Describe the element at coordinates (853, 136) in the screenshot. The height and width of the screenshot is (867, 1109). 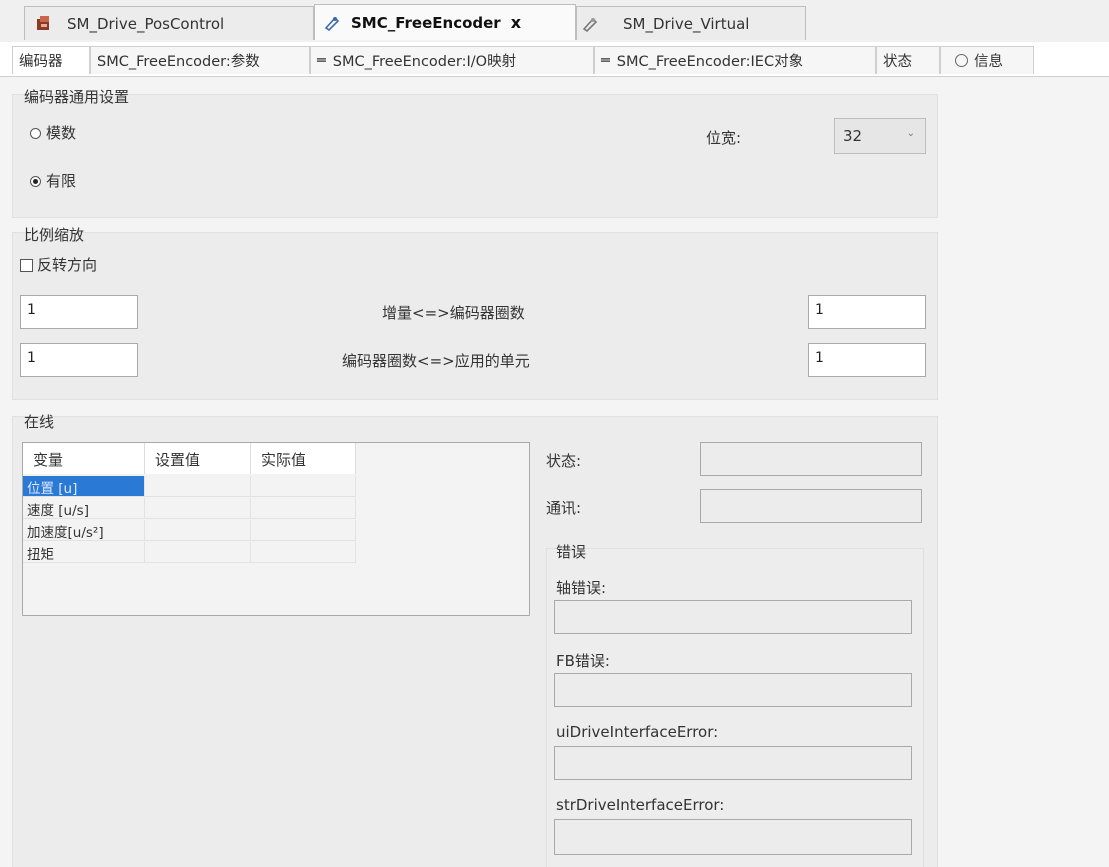
I see `bitwidth-value: 32` at that location.